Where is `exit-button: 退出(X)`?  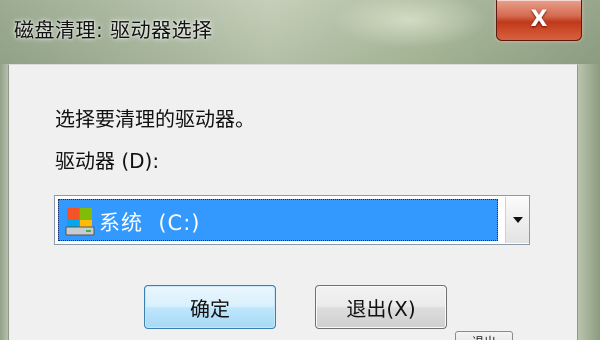
exit-button: 退出(X) is located at coordinates (381, 307).